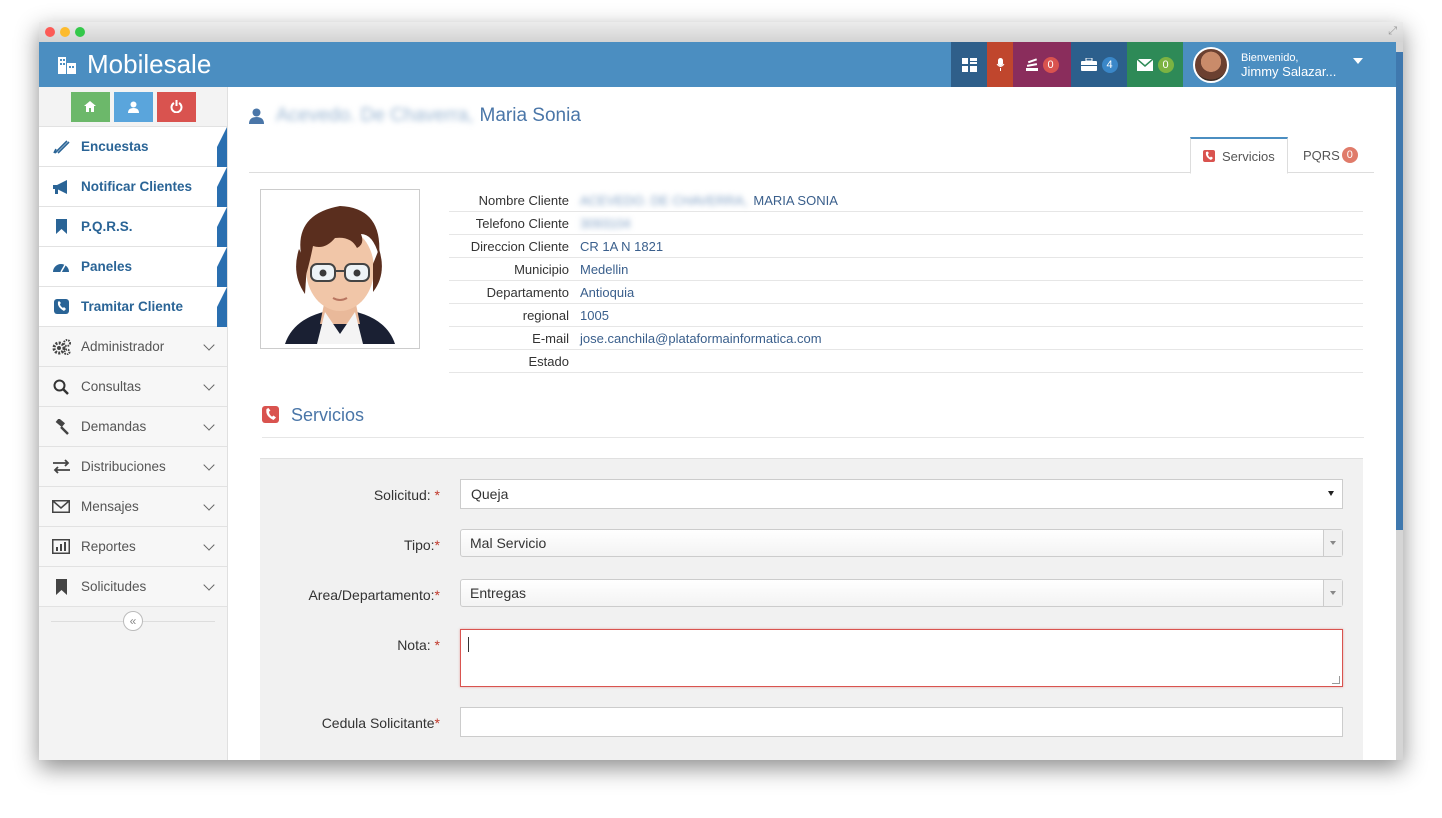 Image resolution: width=1442 pixels, height=818 pixels. Describe the element at coordinates (378, 723) in the screenshot. I see `label-text: Cedula Solicitante` at that location.